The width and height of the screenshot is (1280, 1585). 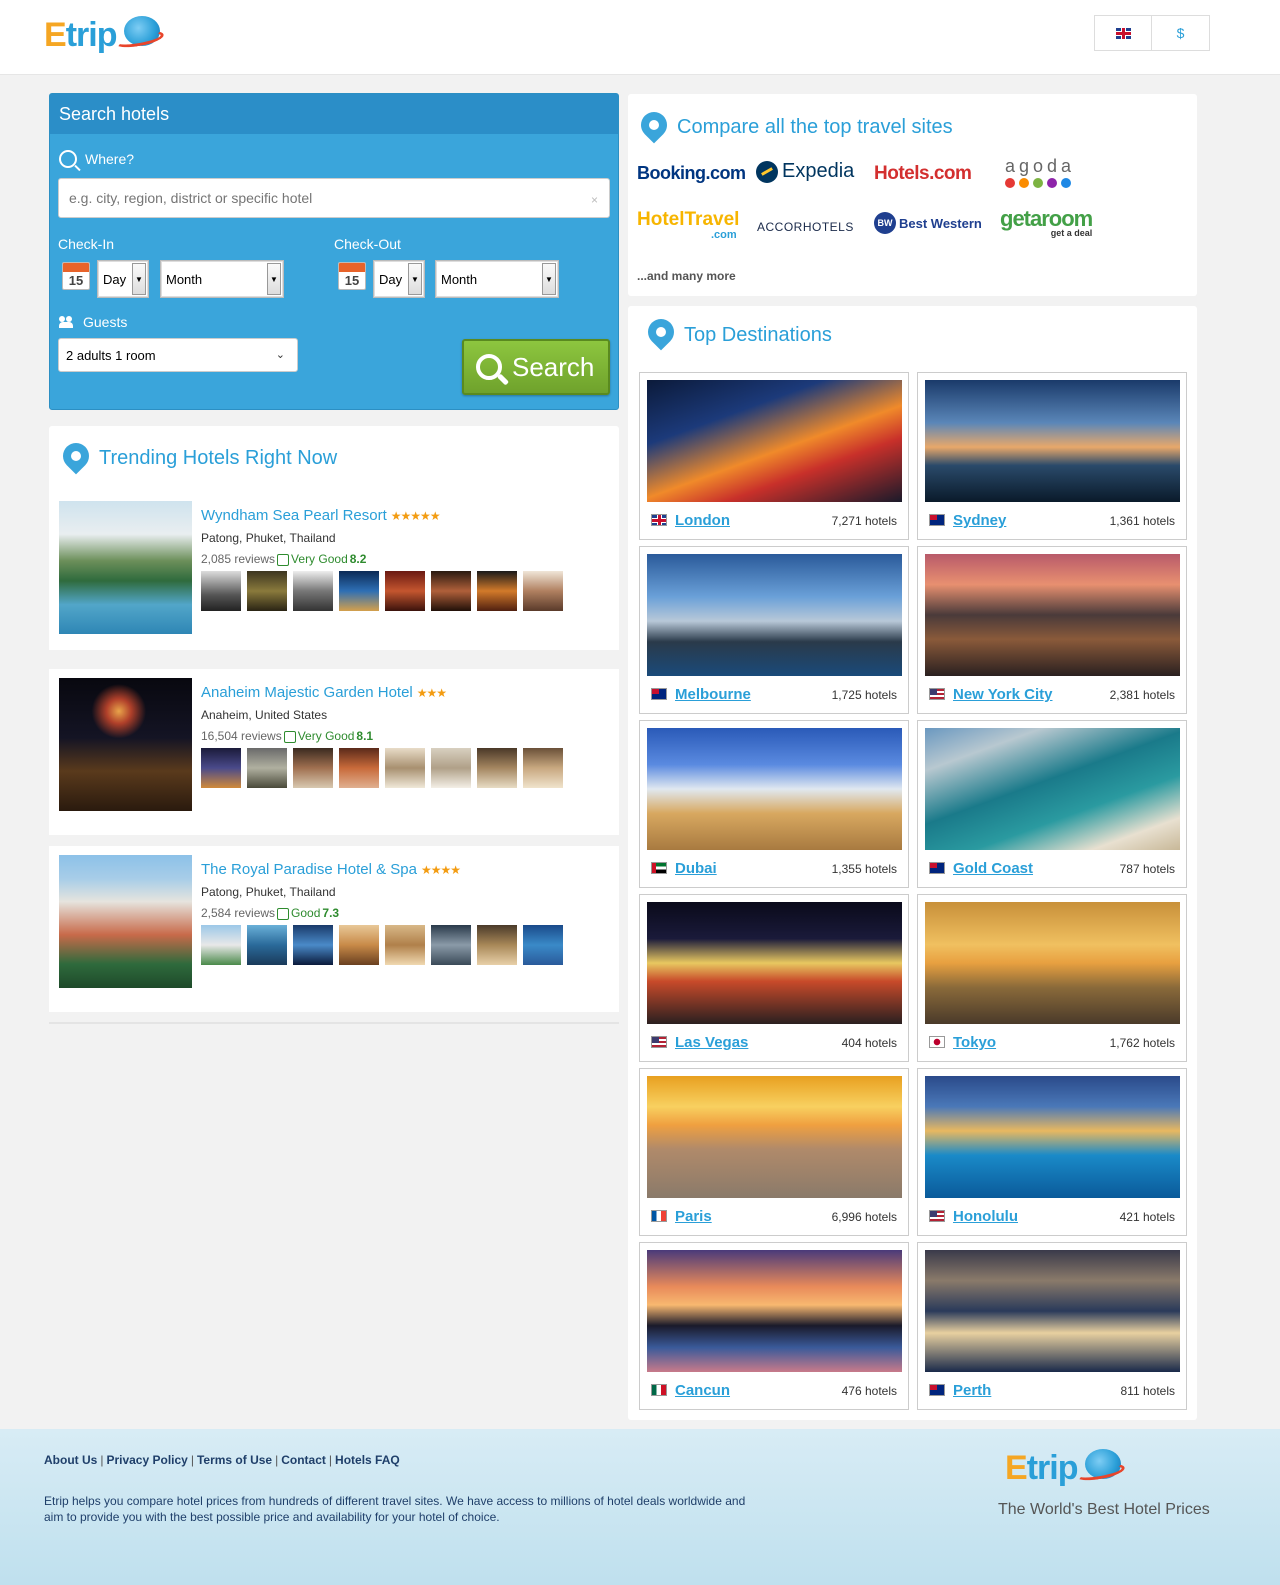 What do you see at coordinates (993, 868) in the screenshot?
I see `destination-link: Gold Coast` at bounding box center [993, 868].